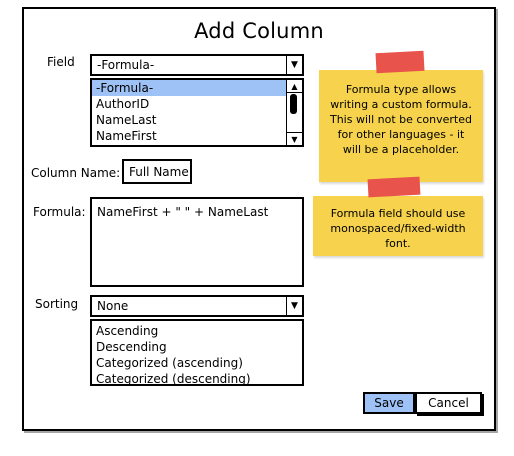 The width and height of the screenshot is (514, 456). Describe the element at coordinates (76, 173) in the screenshot. I see `column-name-label: Column Name:` at that location.